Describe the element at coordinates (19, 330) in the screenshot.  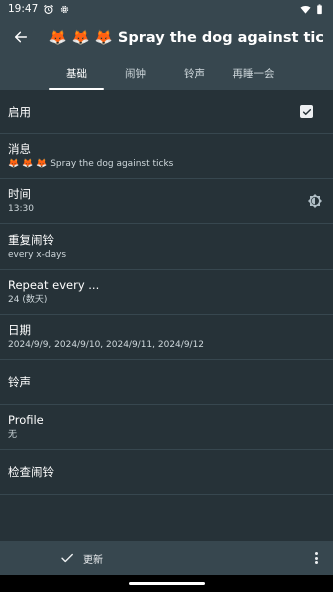
I see `date-label: 日期` at that location.